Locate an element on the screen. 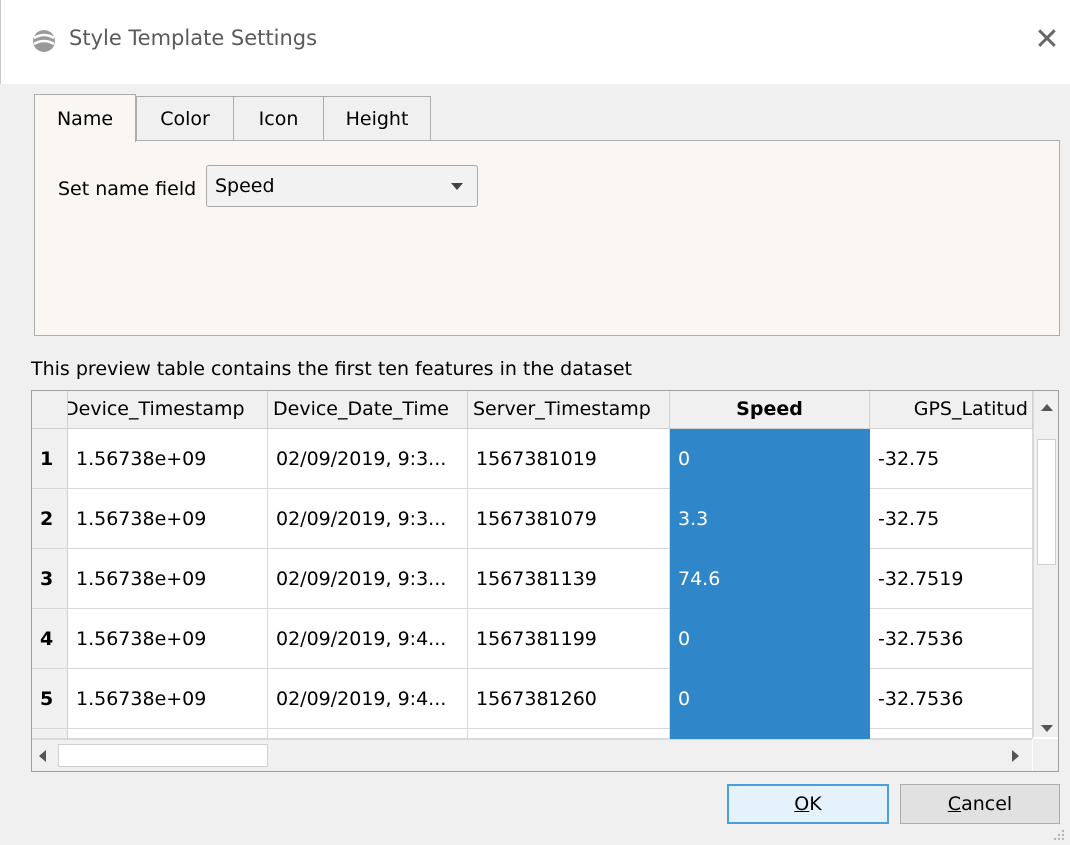  app-globe-icon is located at coordinates (44, 41).